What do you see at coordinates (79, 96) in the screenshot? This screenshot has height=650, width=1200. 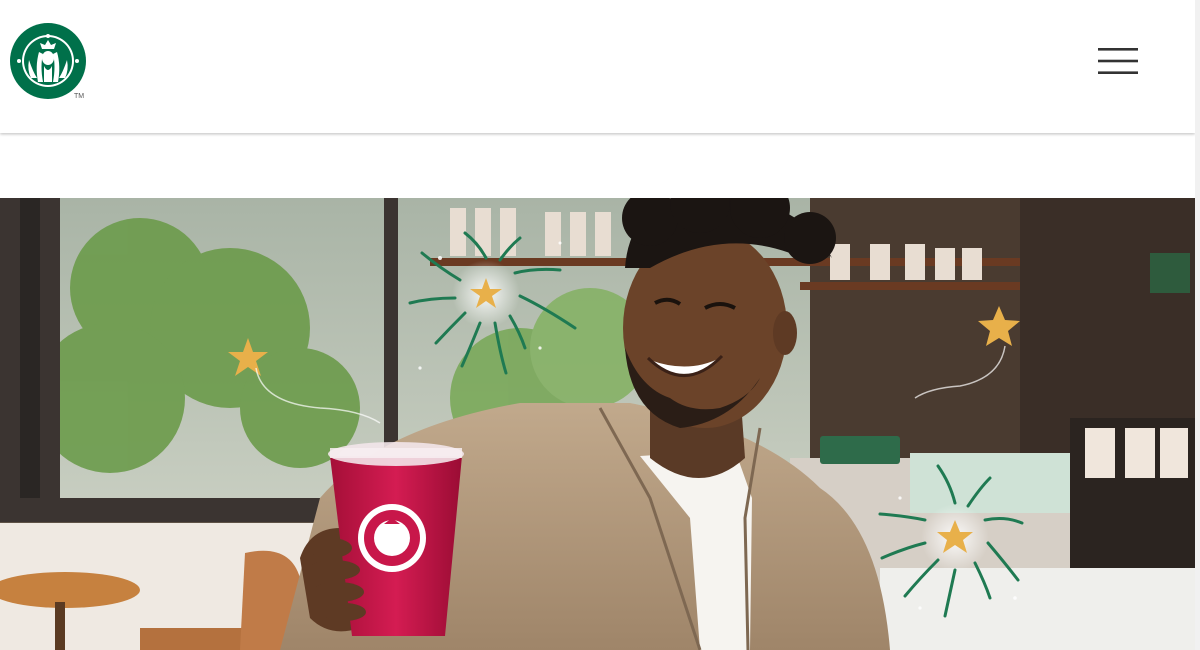 I see `trademark-label: TM` at bounding box center [79, 96].